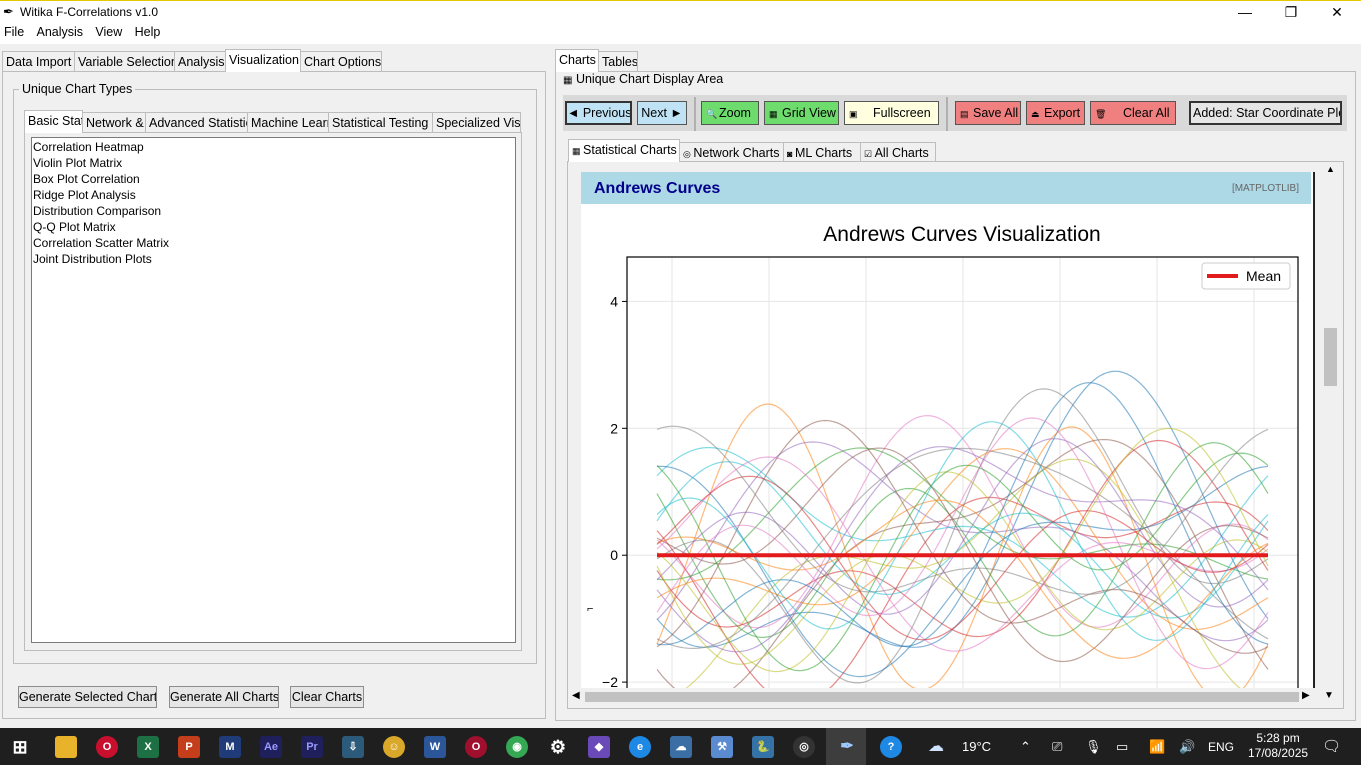 Image resolution: width=1361 pixels, height=765 pixels. I want to click on tab-chart-options: Chart Options, so click(341, 61).